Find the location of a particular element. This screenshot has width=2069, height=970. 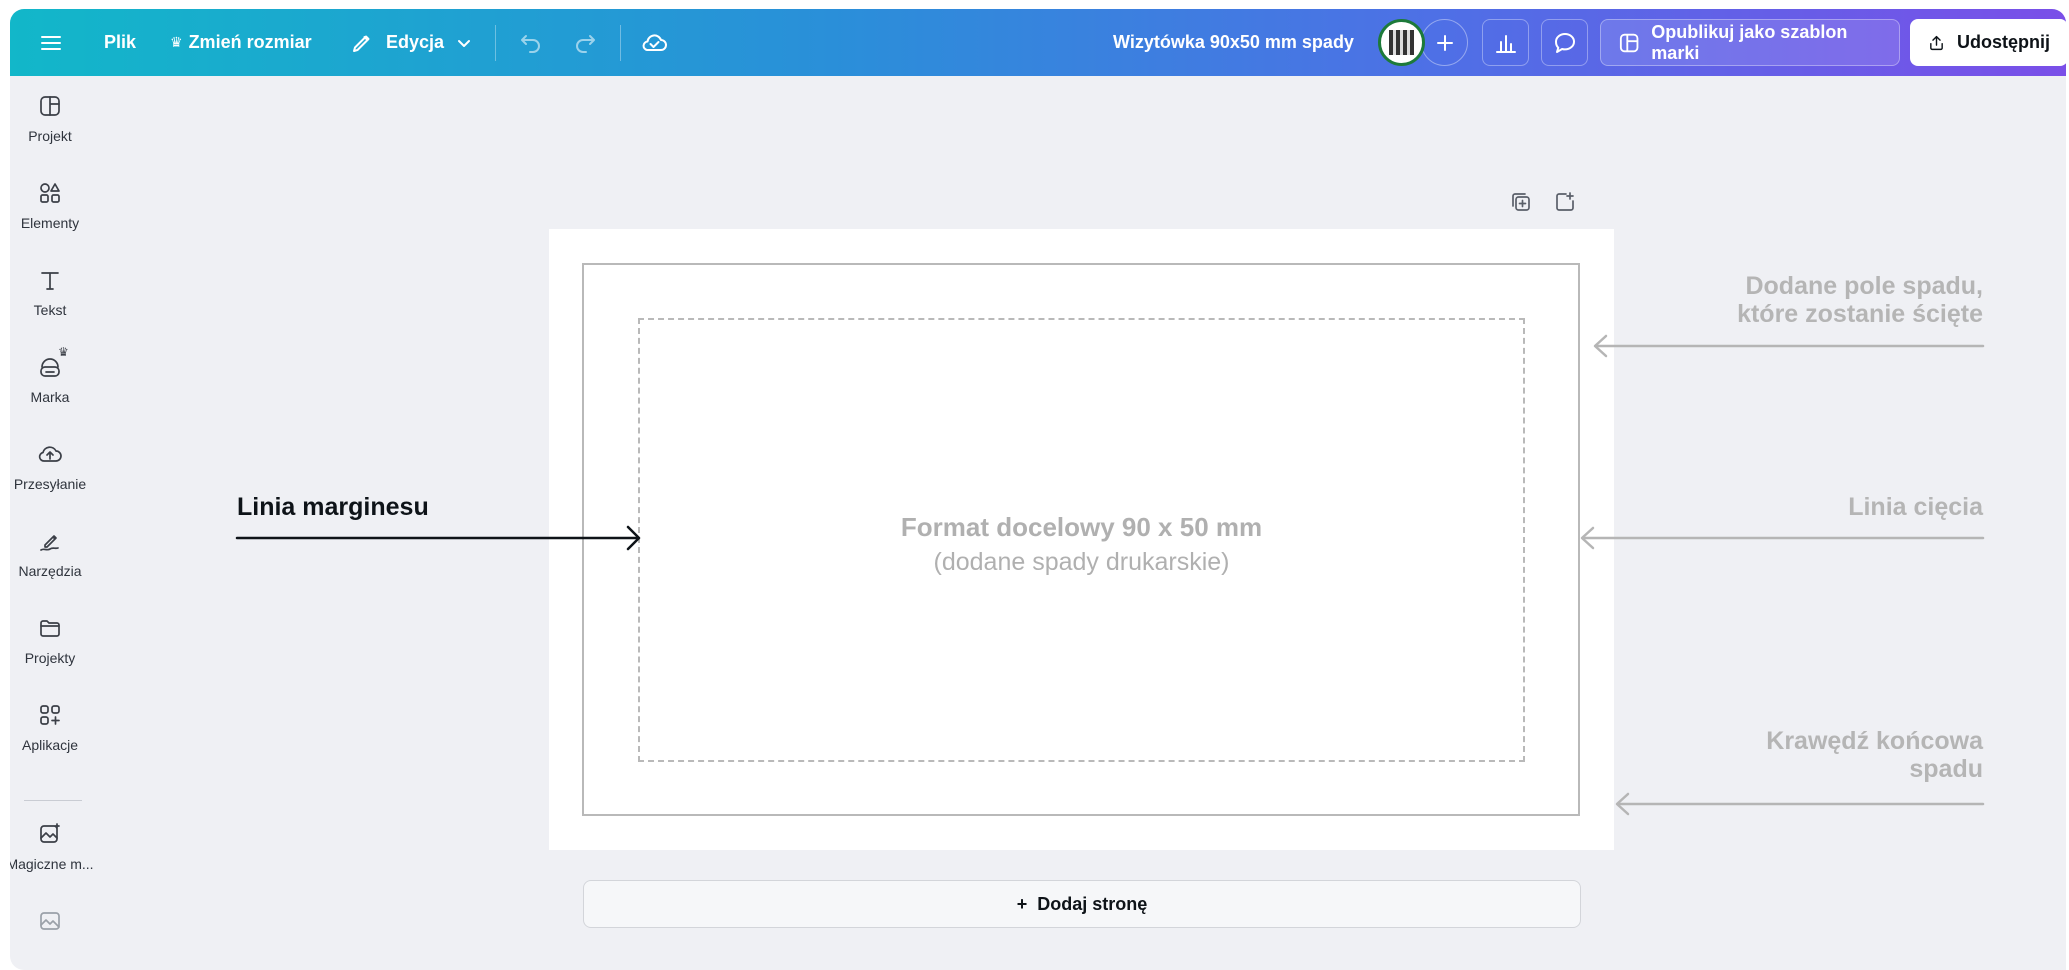

layout-icon is located at coordinates (50, 106).